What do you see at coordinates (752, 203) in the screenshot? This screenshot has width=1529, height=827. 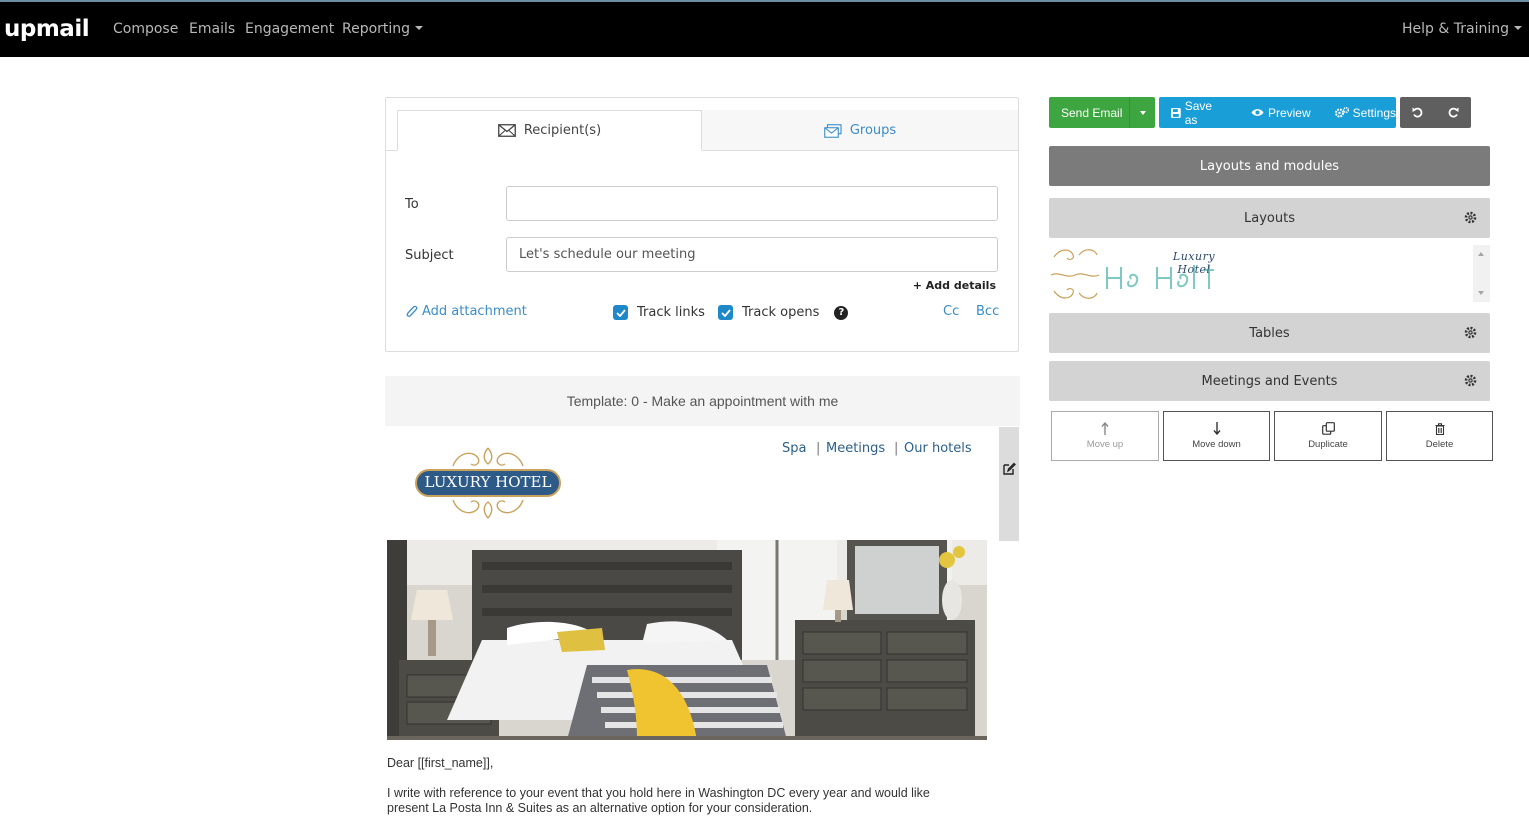 I see `to-input` at bounding box center [752, 203].